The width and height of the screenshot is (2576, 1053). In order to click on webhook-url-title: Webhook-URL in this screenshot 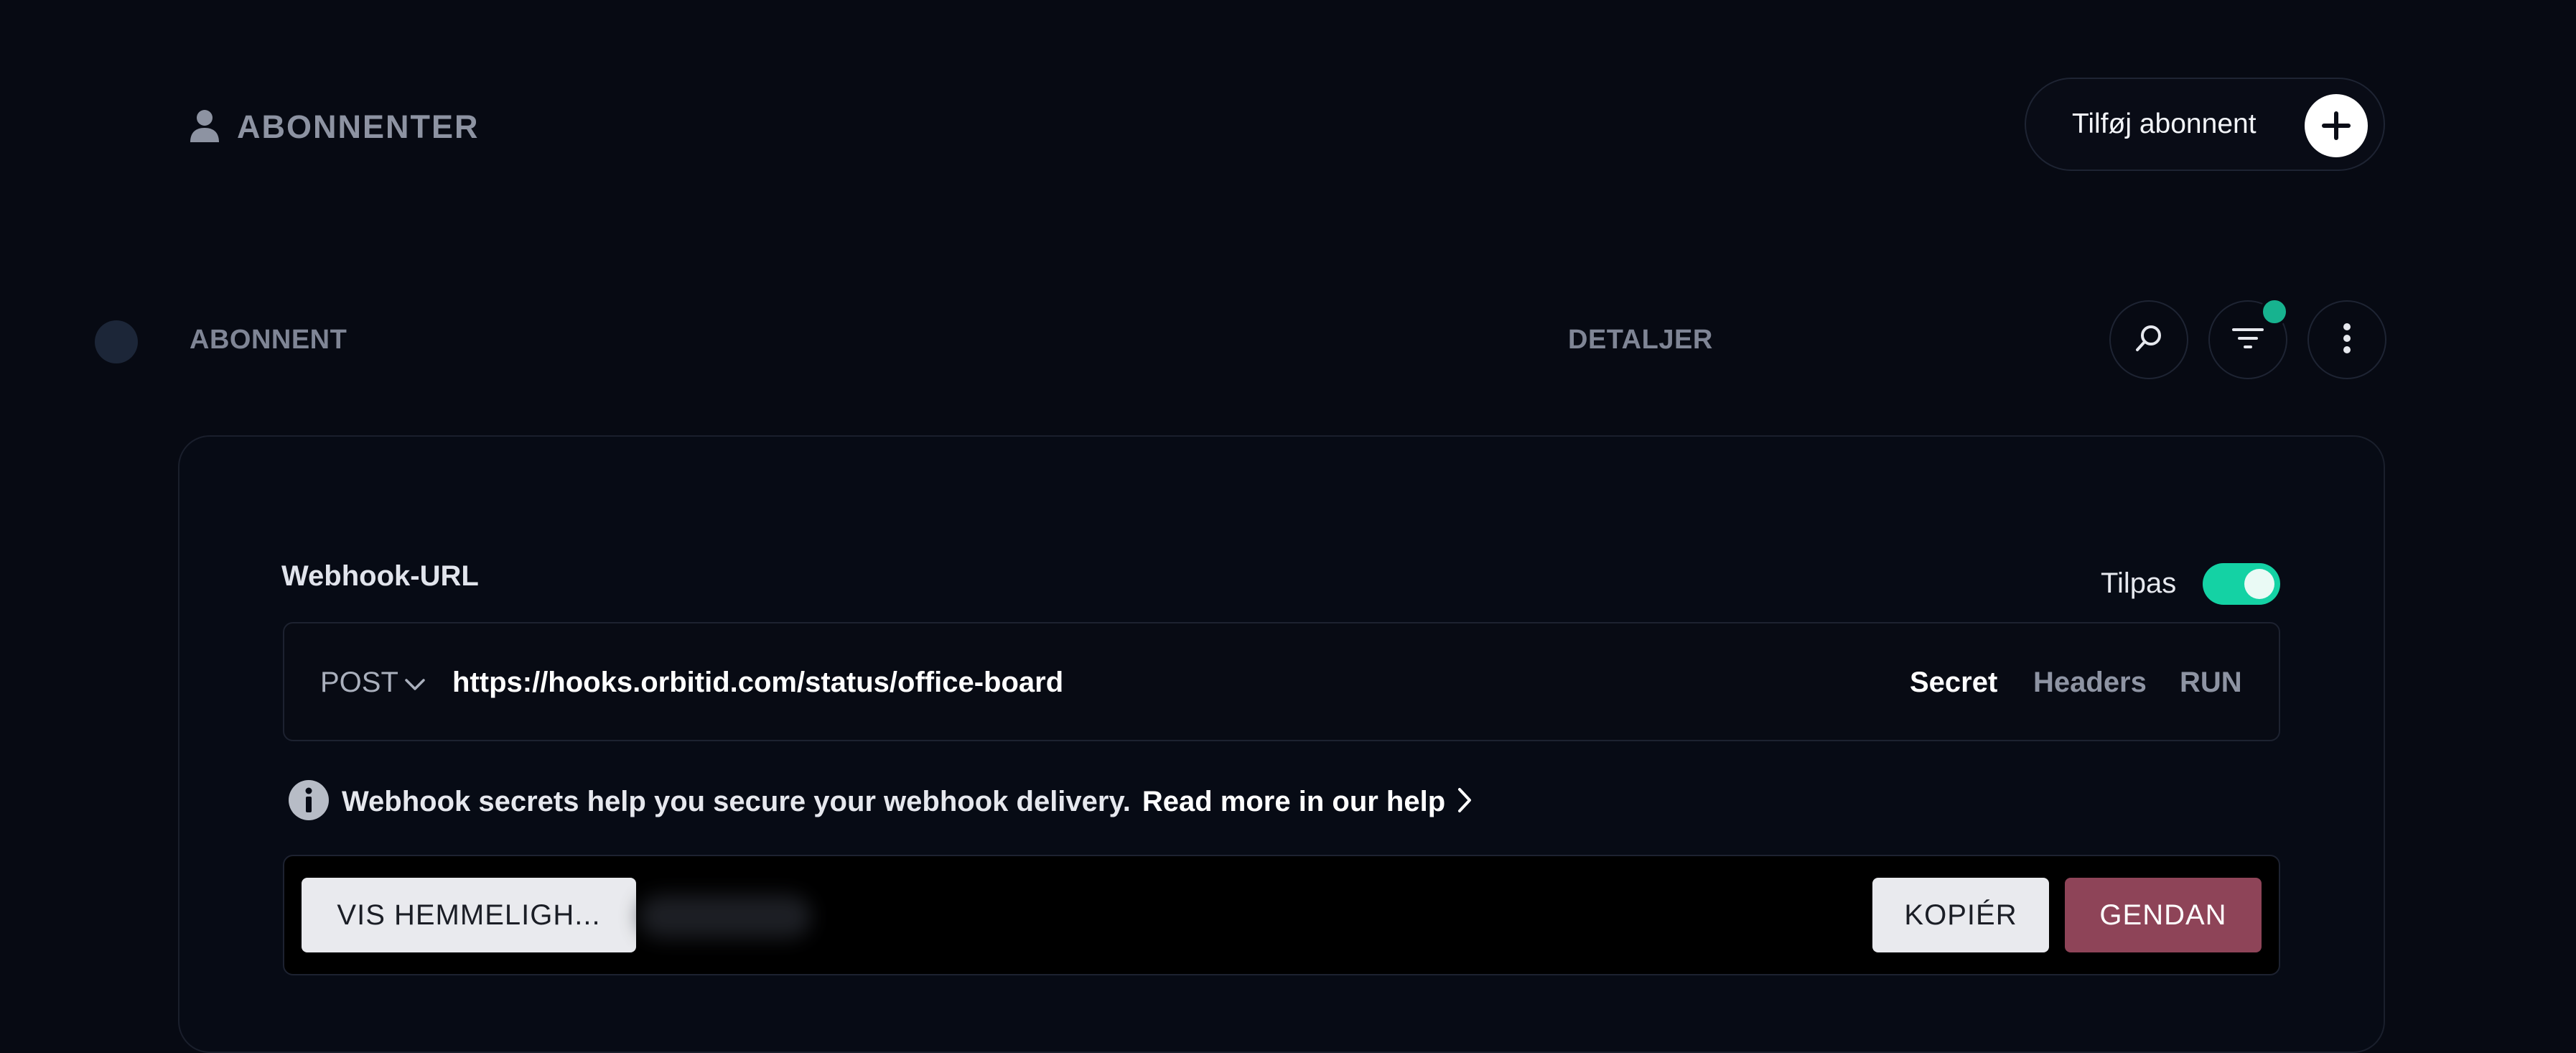, I will do `click(380, 576)`.